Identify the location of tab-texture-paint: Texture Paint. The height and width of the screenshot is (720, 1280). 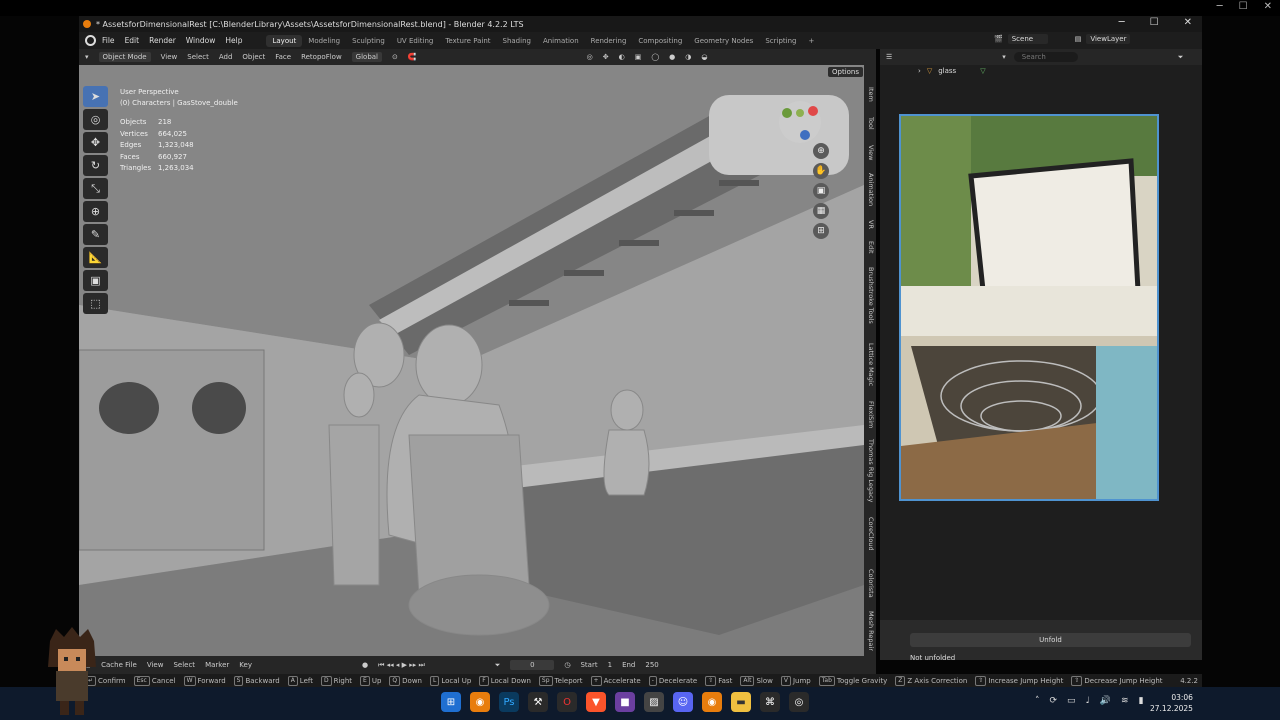
(467, 41).